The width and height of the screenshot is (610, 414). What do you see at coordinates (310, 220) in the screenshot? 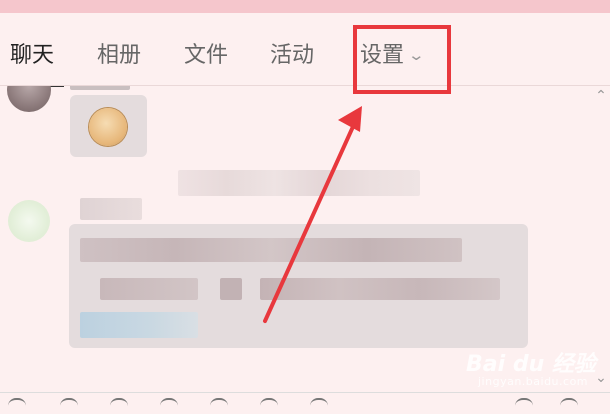
I see `arrow-shaft` at bounding box center [310, 220].